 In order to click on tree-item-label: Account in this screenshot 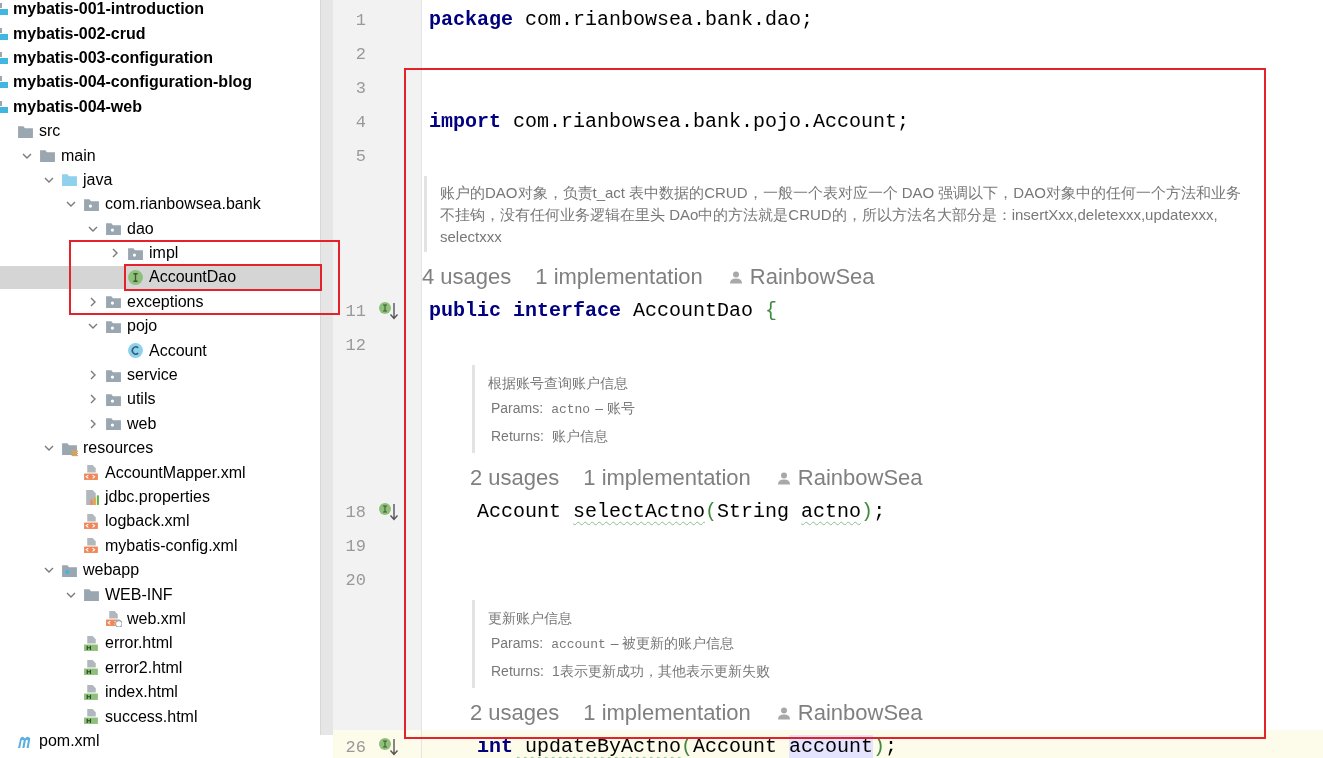, I will do `click(178, 350)`.